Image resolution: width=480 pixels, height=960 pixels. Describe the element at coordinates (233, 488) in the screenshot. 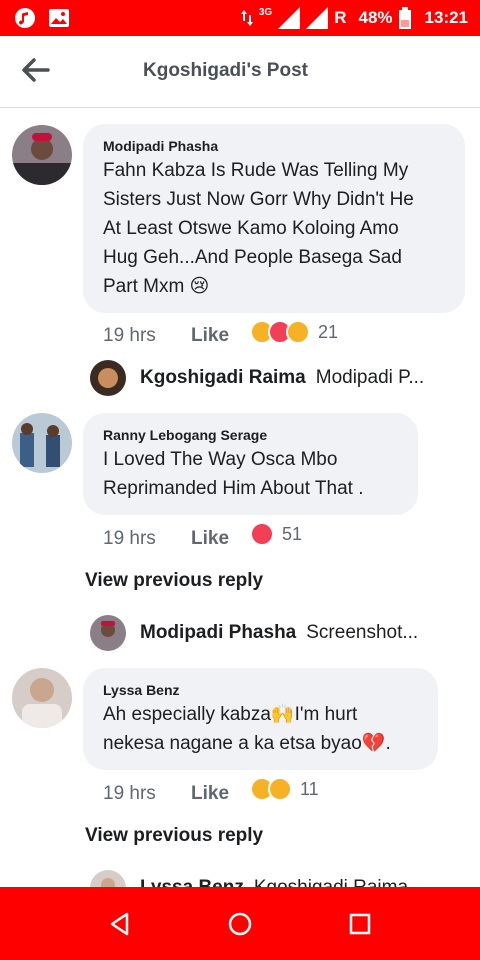

I see `comment-text-line: Reprimanded Him About That .` at that location.